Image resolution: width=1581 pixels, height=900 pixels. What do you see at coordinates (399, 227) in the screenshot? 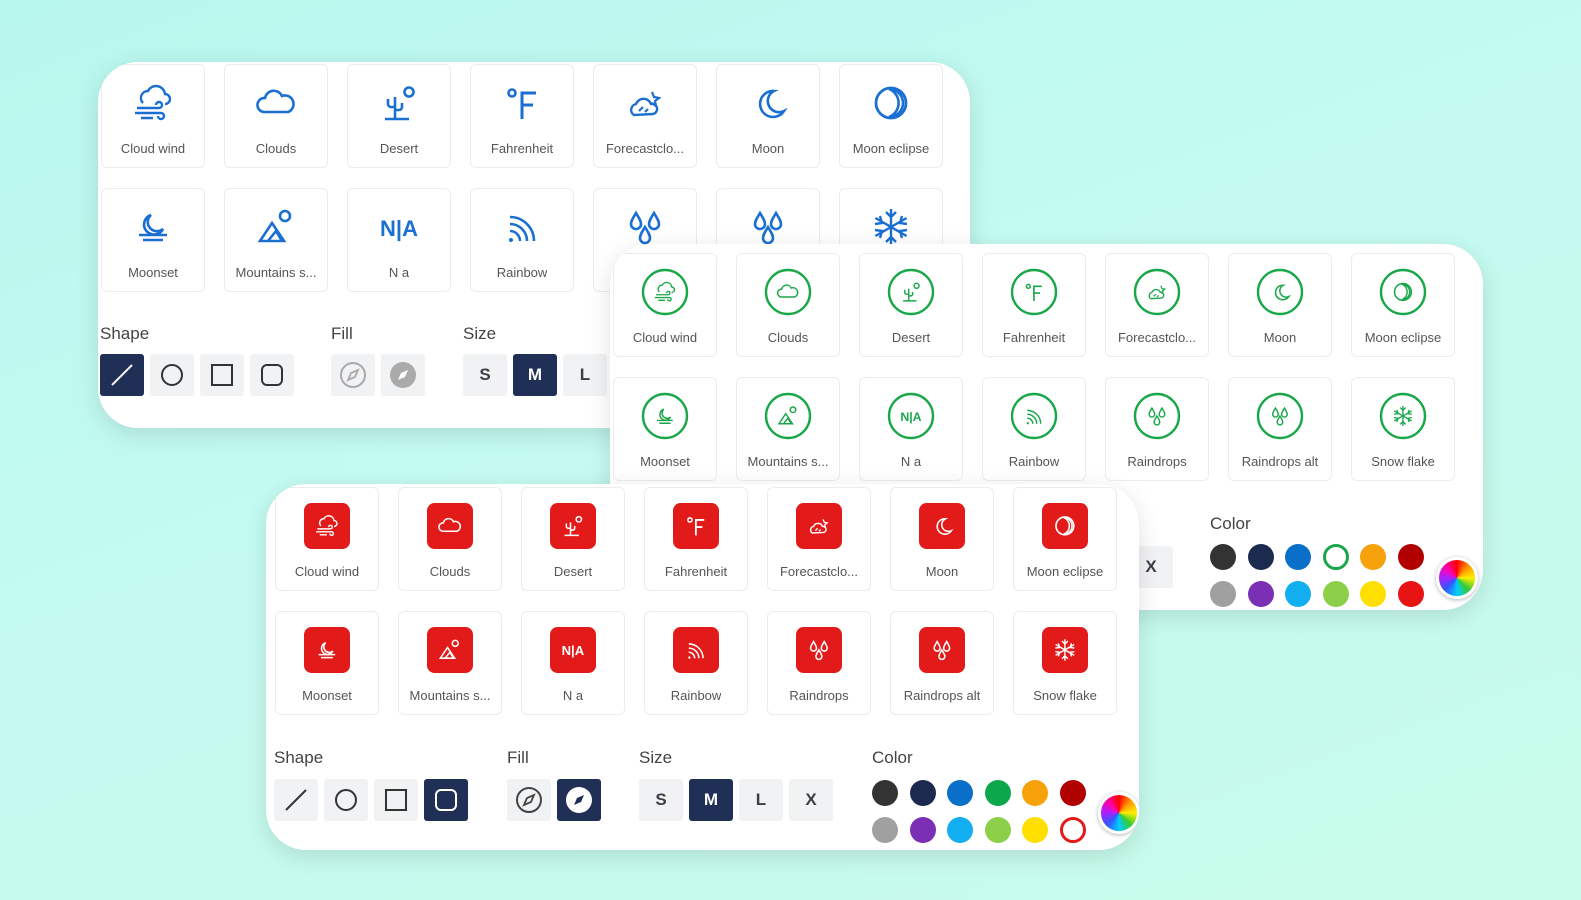
I see `na-icon: N|A` at bounding box center [399, 227].